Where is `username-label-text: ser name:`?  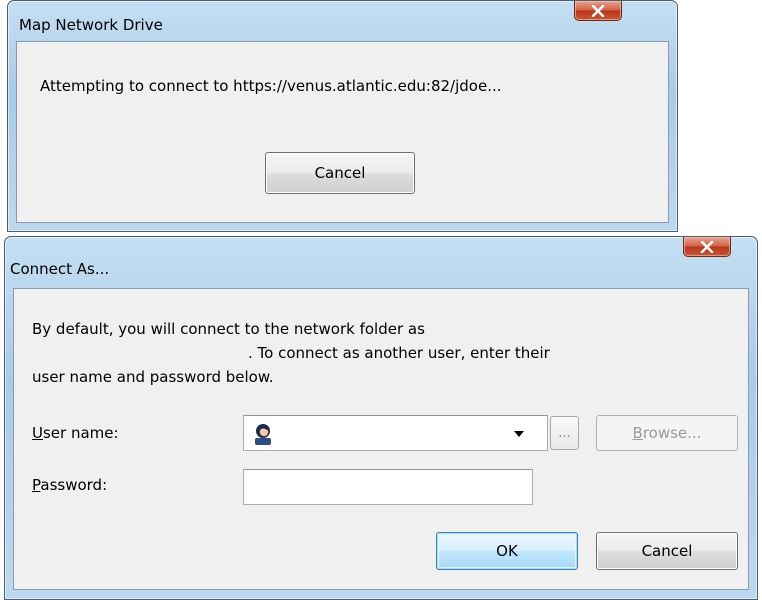
username-label-text: ser name: is located at coordinates (80, 433).